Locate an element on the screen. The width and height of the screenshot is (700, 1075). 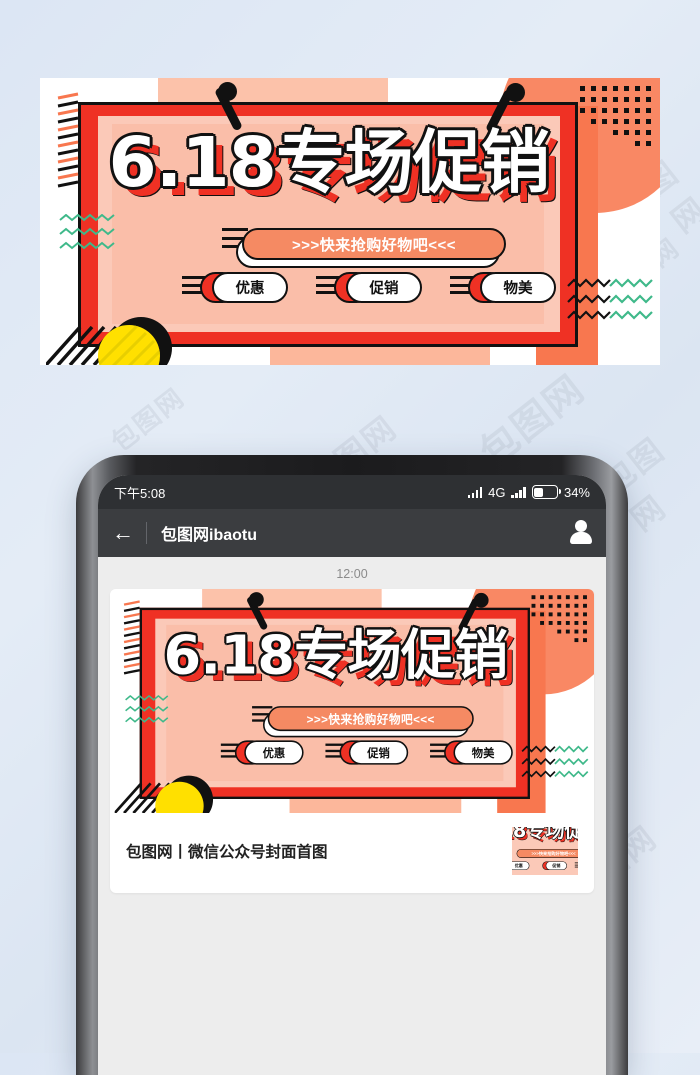
battery-label: 34% is located at coordinates (576, 492).